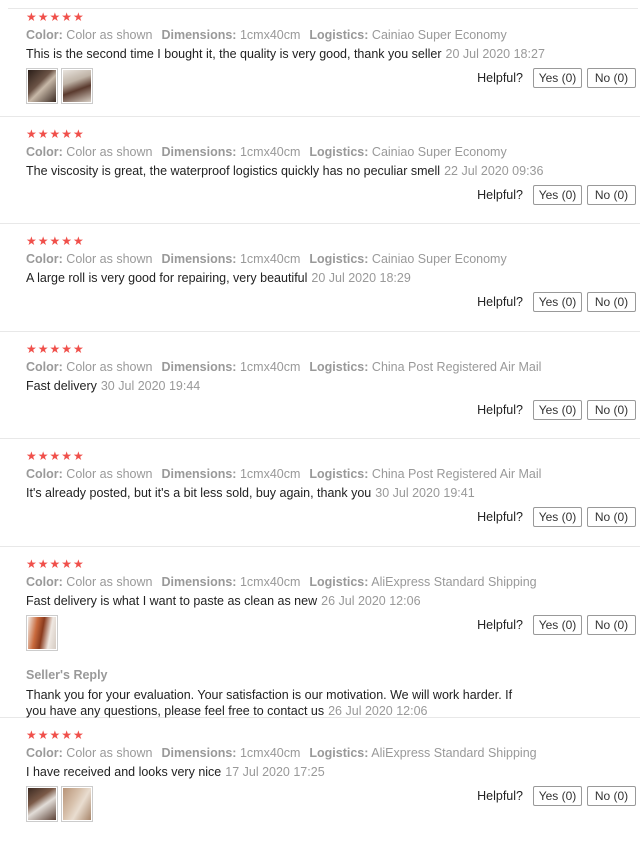 The height and width of the screenshot is (843, 643). I want to click on seller-reply-date: 26 Jul 2020 12:06, so click(378, 711).